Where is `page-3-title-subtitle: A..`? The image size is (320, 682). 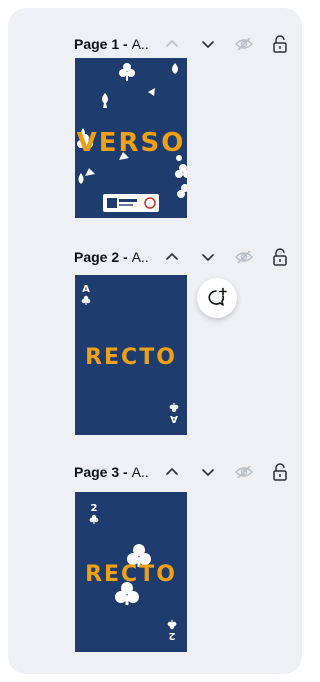 page-3-title-subtitle: A.. is located at coordinates (140, 472).